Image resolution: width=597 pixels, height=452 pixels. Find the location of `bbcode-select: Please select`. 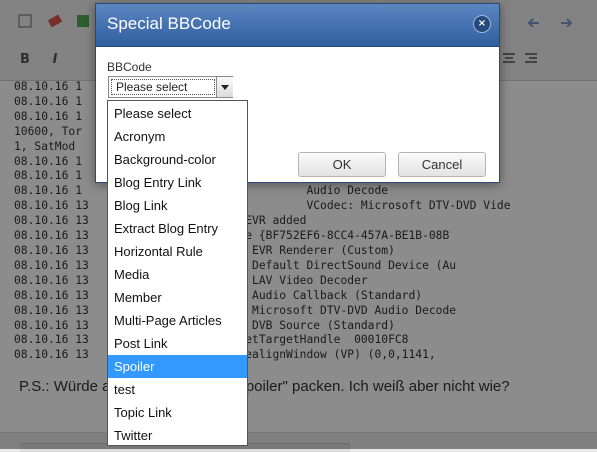

bbcode-select: Please select is located at coordinates (170, 87).